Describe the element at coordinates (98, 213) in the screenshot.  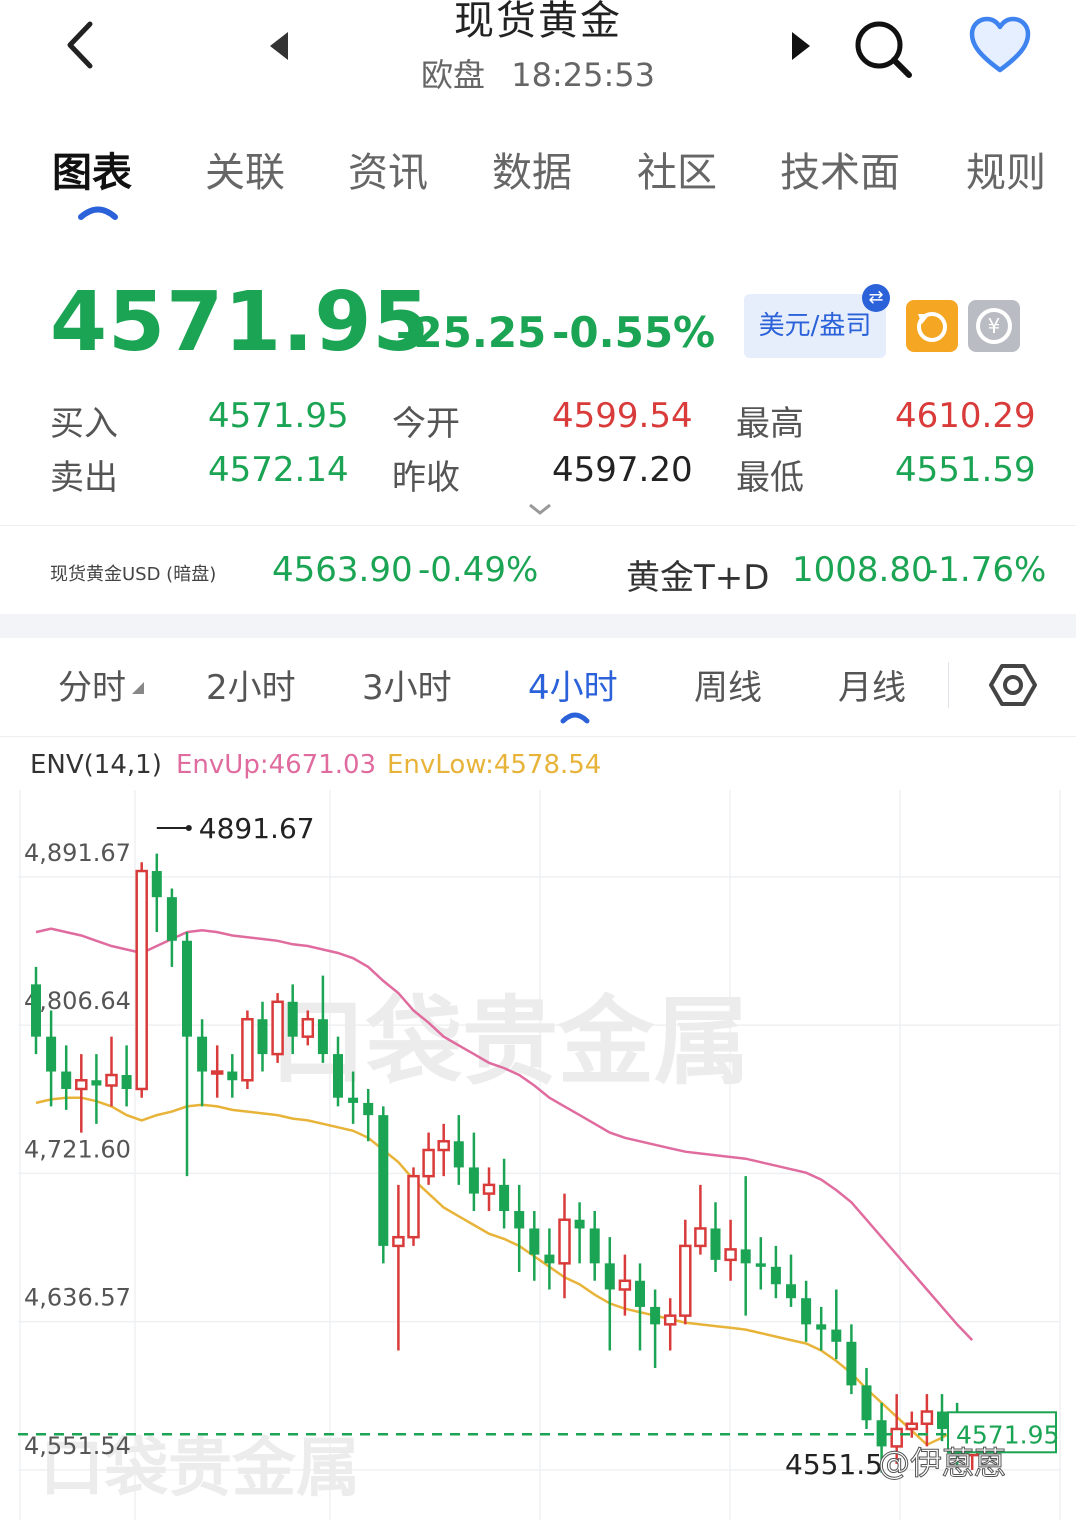
I see `active-tab-indicator-icon` at that location.